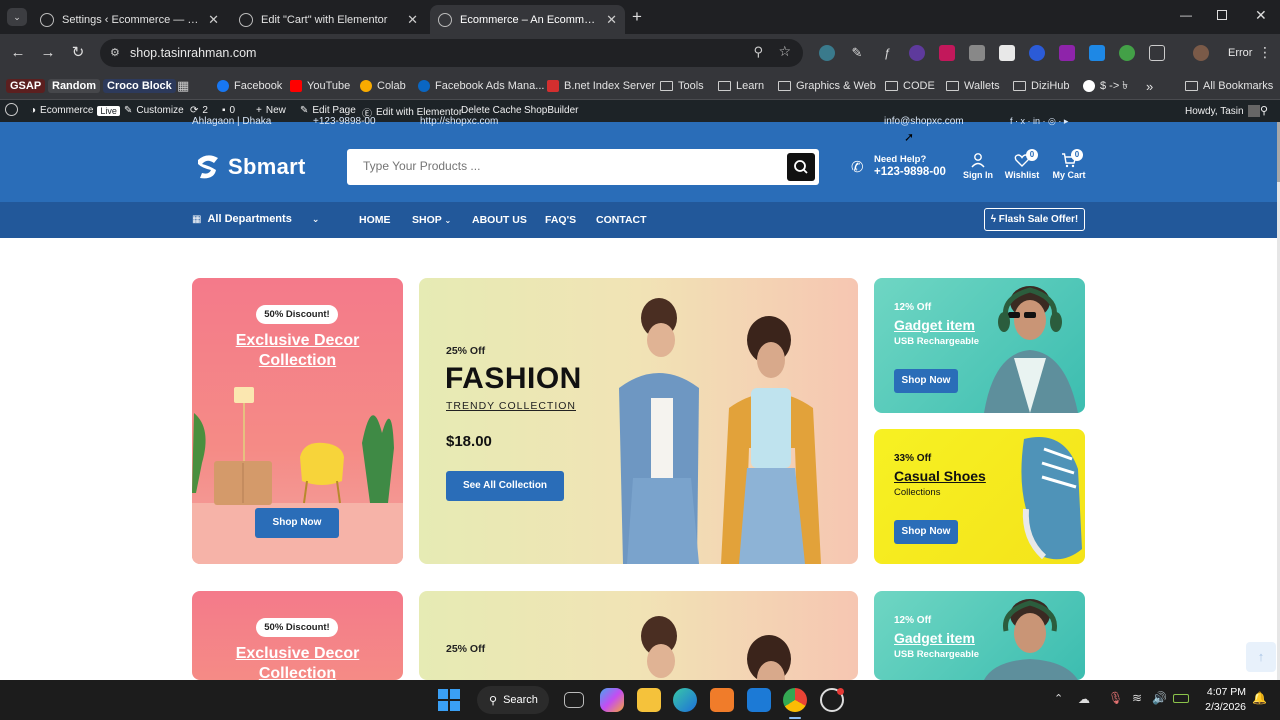 The width and height of the screenshot is (1280, 720). I want to click on font-extension-icon: ƒ, so click(887, 53).